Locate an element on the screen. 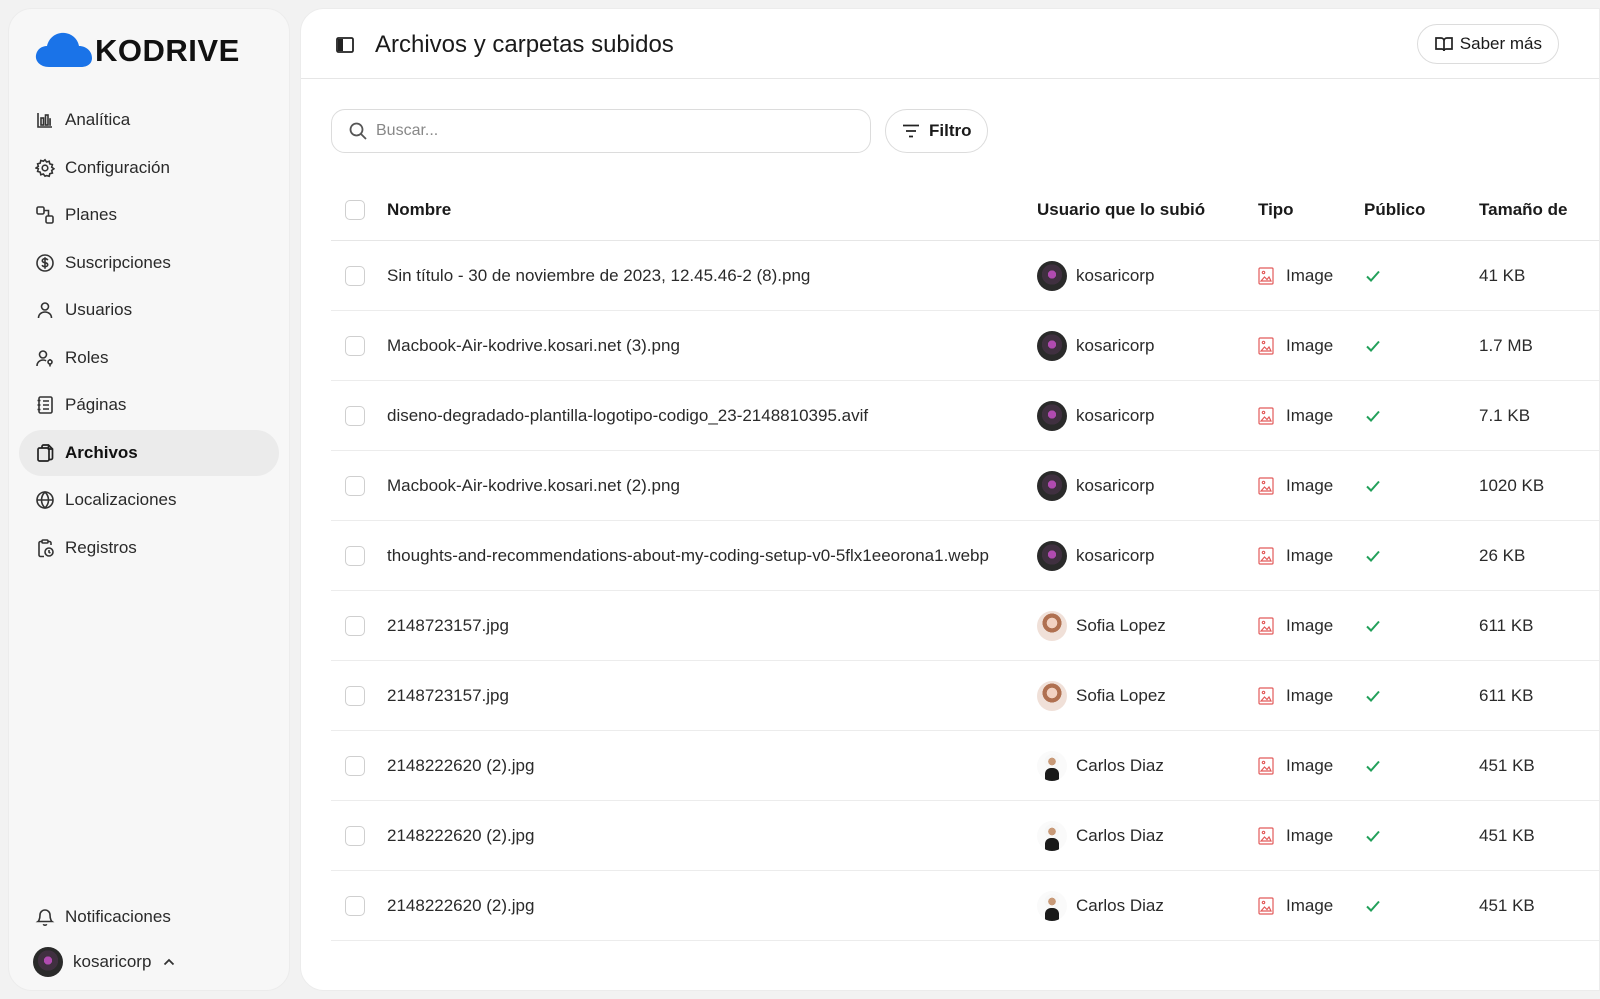  column-header-usuario: Usuario que lo subió is located at coordinates (1121, 210).